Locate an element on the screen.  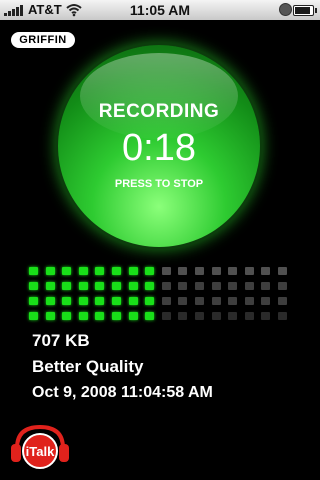
file-size-label: 707 KB is located at coordinates (61, 340).